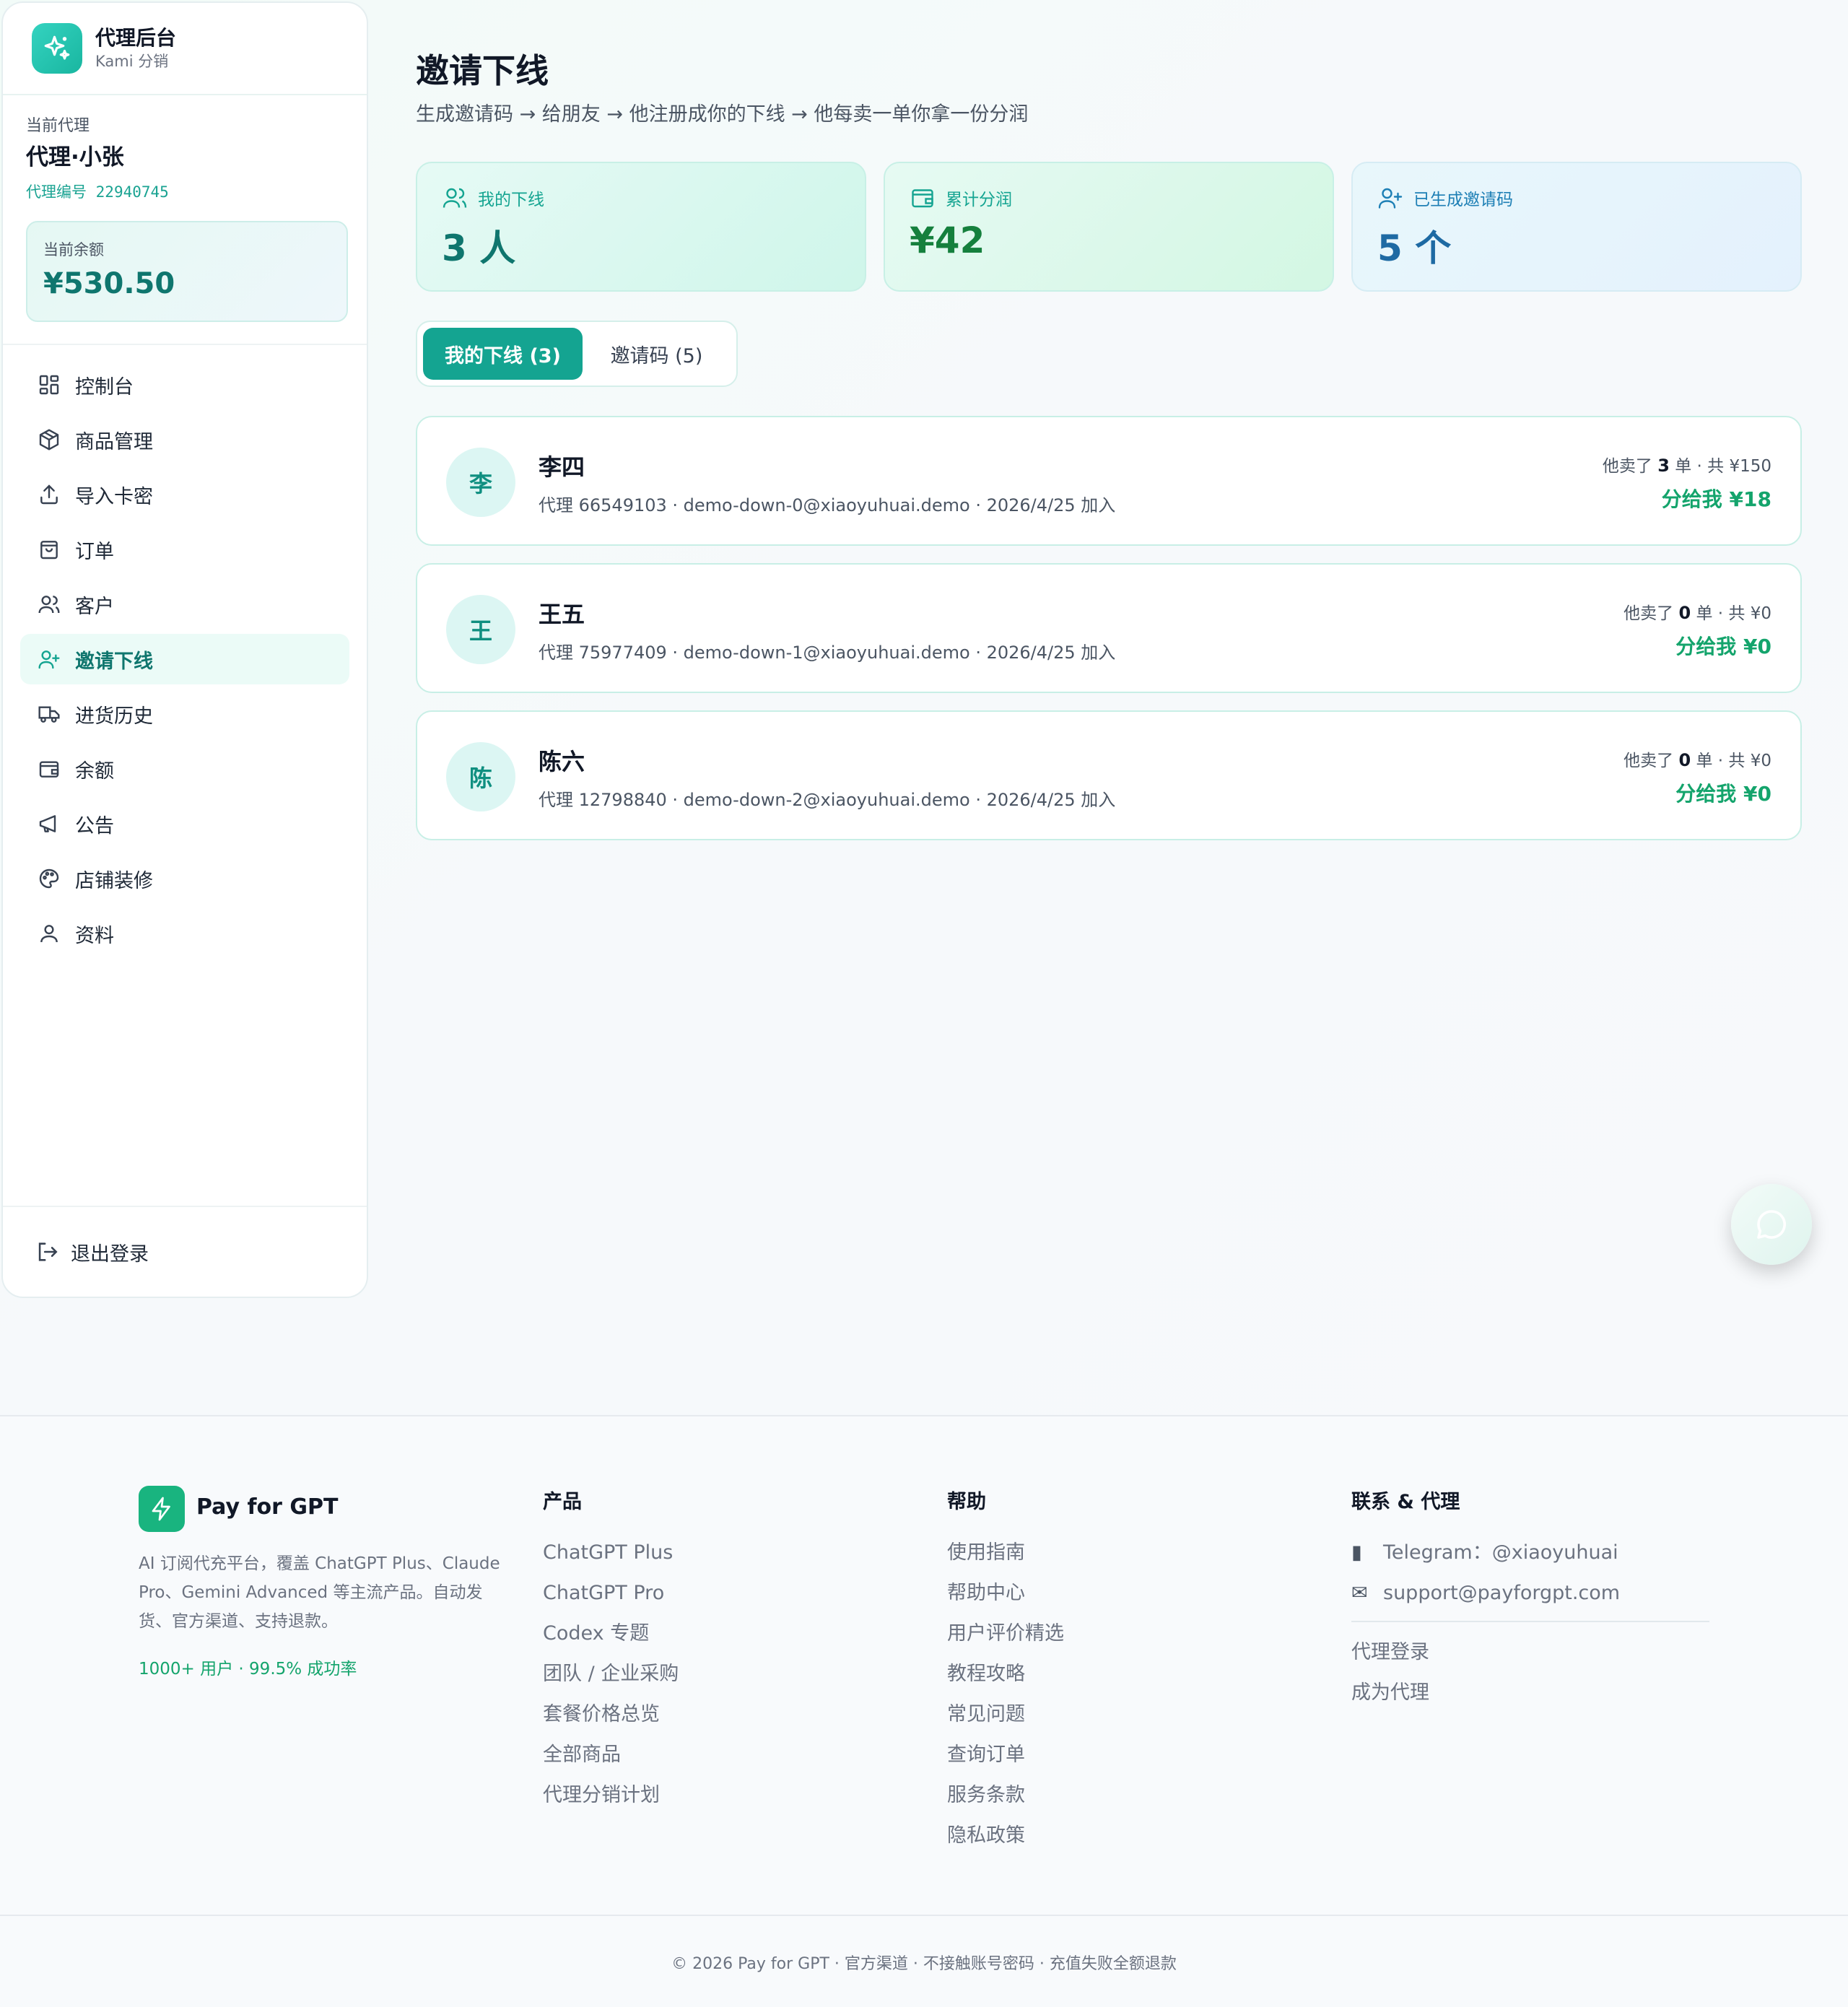  Describe the element at coordinates (611, 1674) in the screenshot. I see `footer-link: 团队 / 企业采购` at that location.